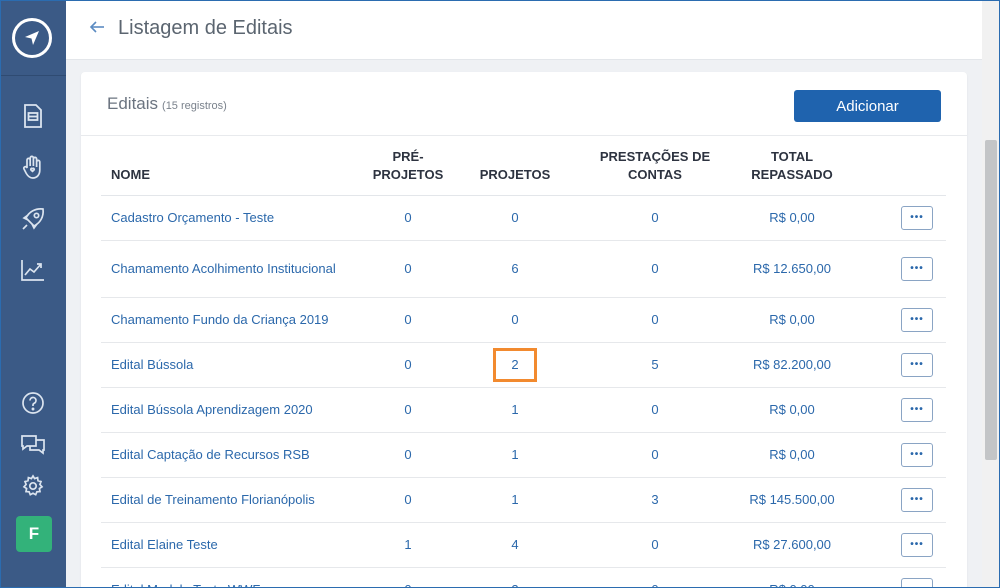  What do you see at coordinates (867, 106) in the screenshot?
I see `add-button: Adicionar` at bounding box center [867, 106].